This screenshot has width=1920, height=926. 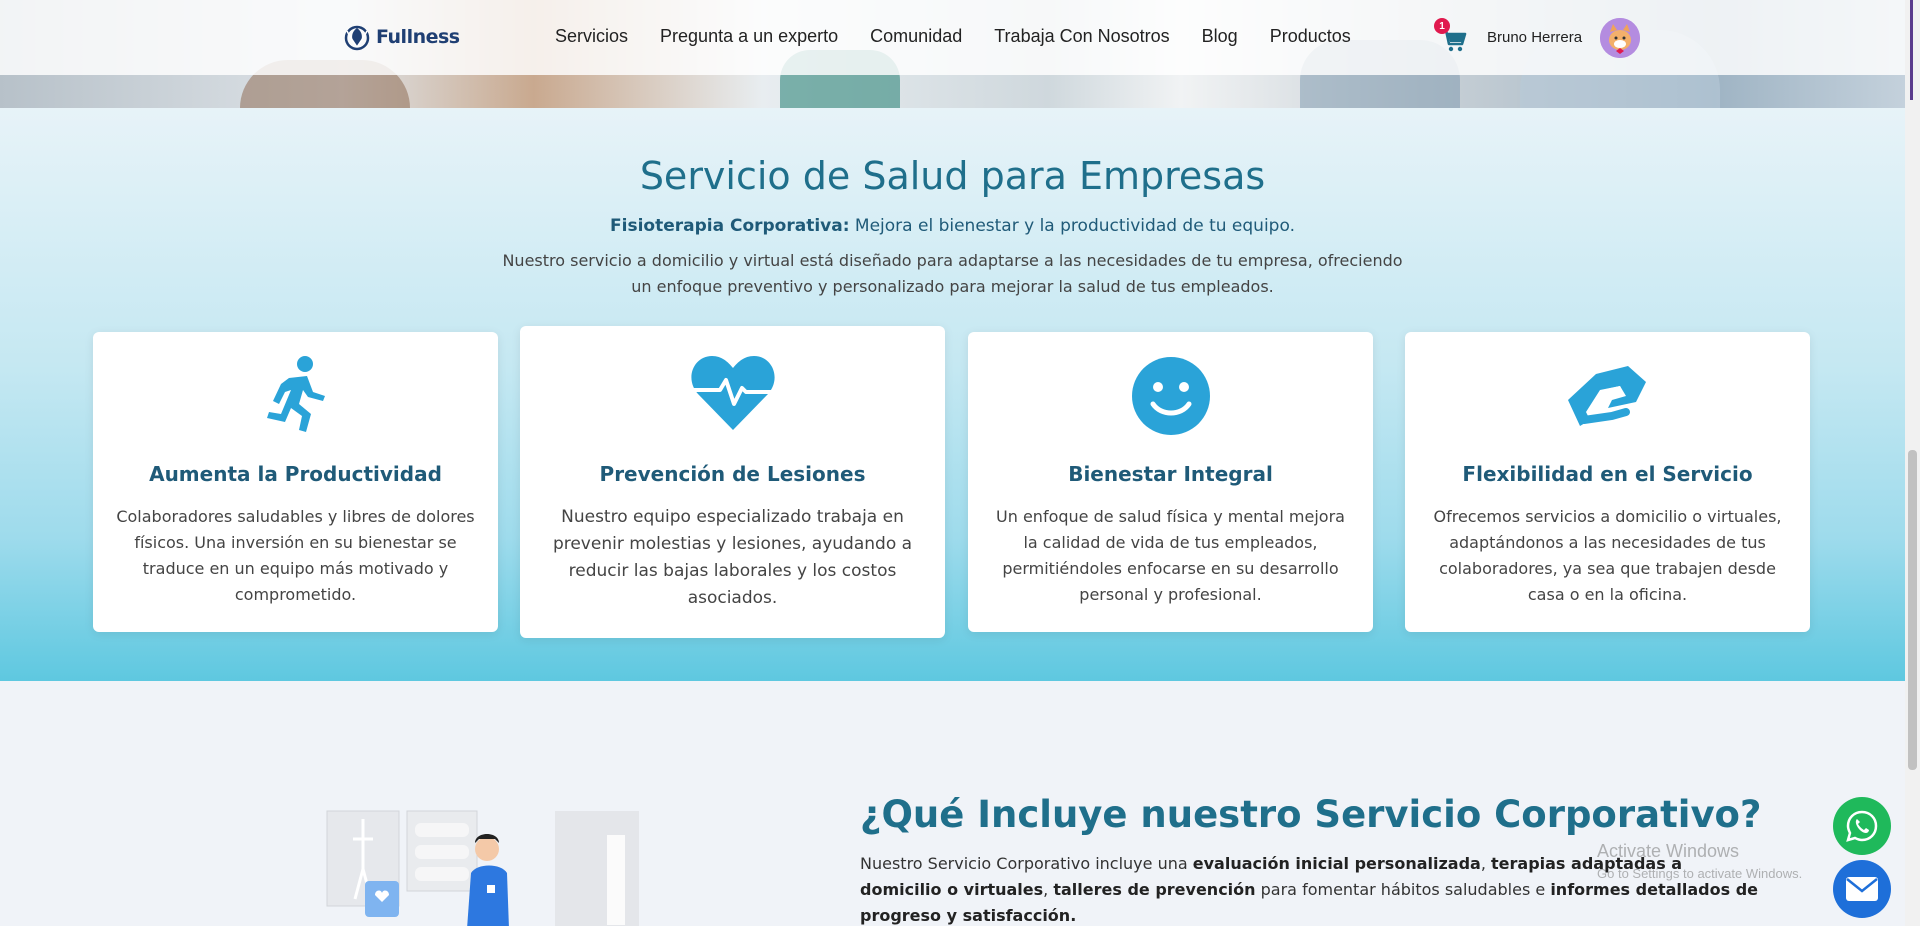 I want to click on cart-count-badge: 1, so click(x=1442, y=26).